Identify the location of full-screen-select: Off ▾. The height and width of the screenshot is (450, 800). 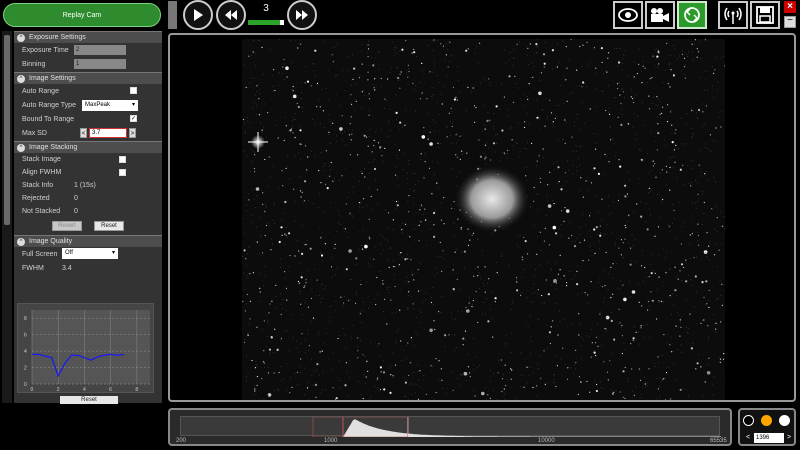
(90, 253).